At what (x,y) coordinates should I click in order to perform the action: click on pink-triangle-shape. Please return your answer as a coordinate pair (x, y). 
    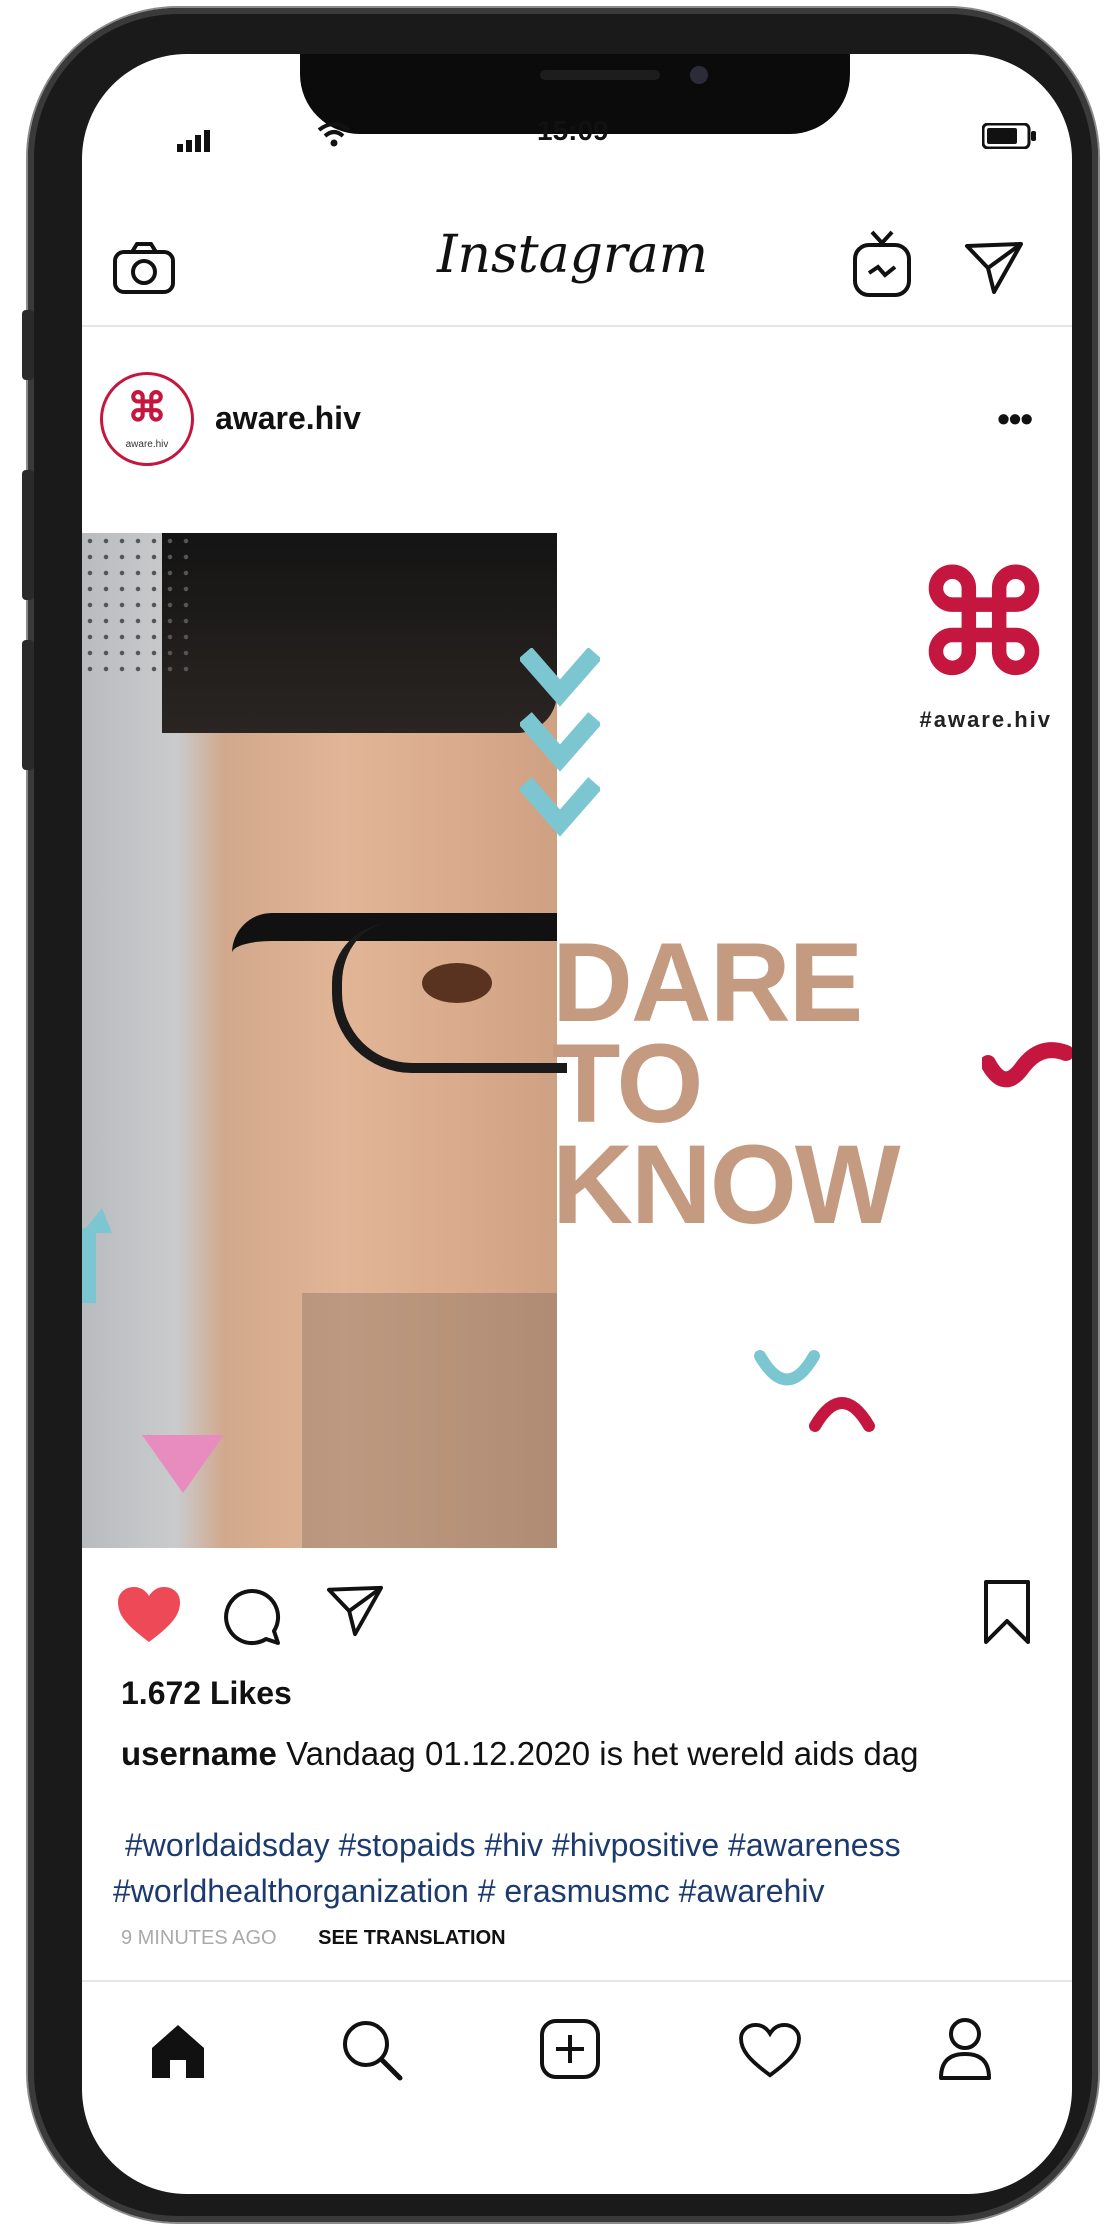
    Looking at the image, I should click on (183, 1464).